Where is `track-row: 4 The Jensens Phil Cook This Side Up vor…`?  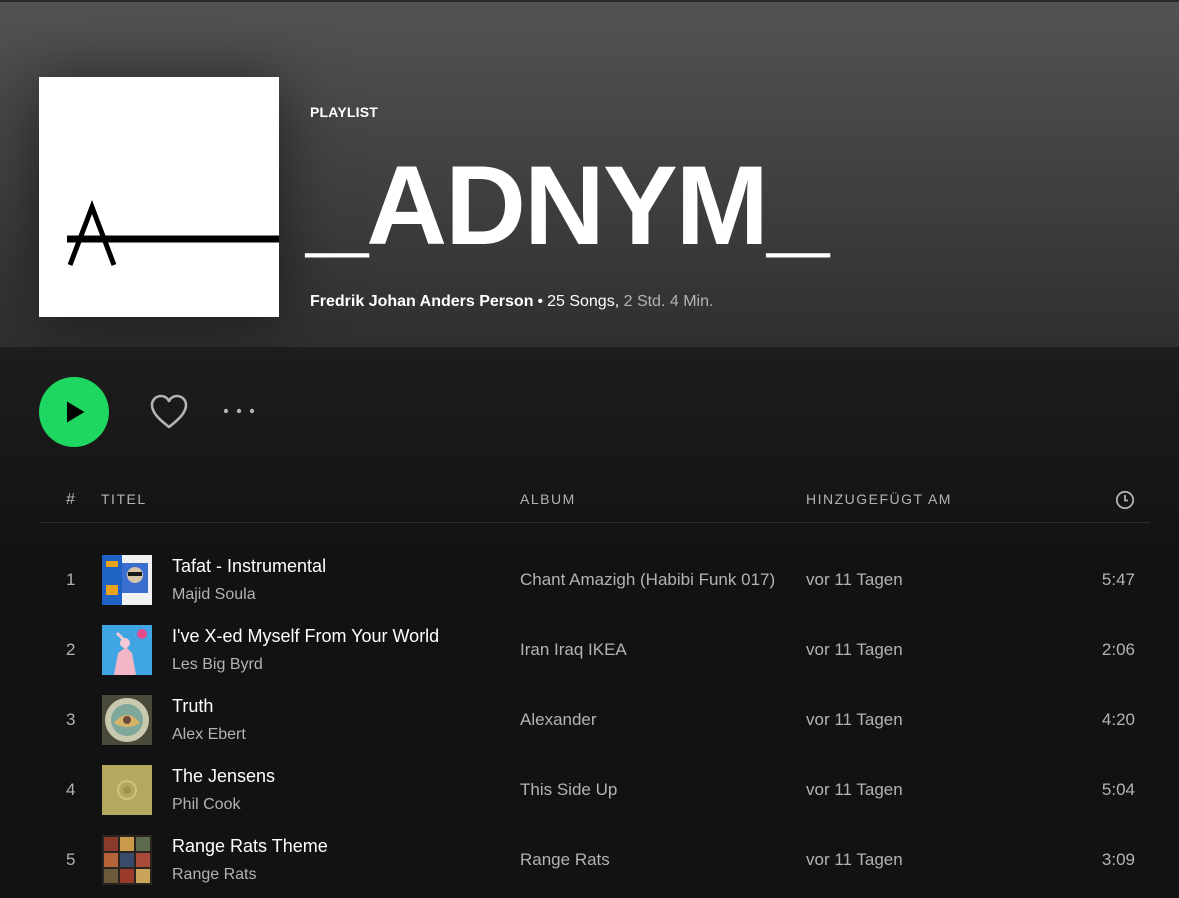 track-row: 4 The Jensens Phil Cook This Side Up vor… is located at coordinates (595, 790).